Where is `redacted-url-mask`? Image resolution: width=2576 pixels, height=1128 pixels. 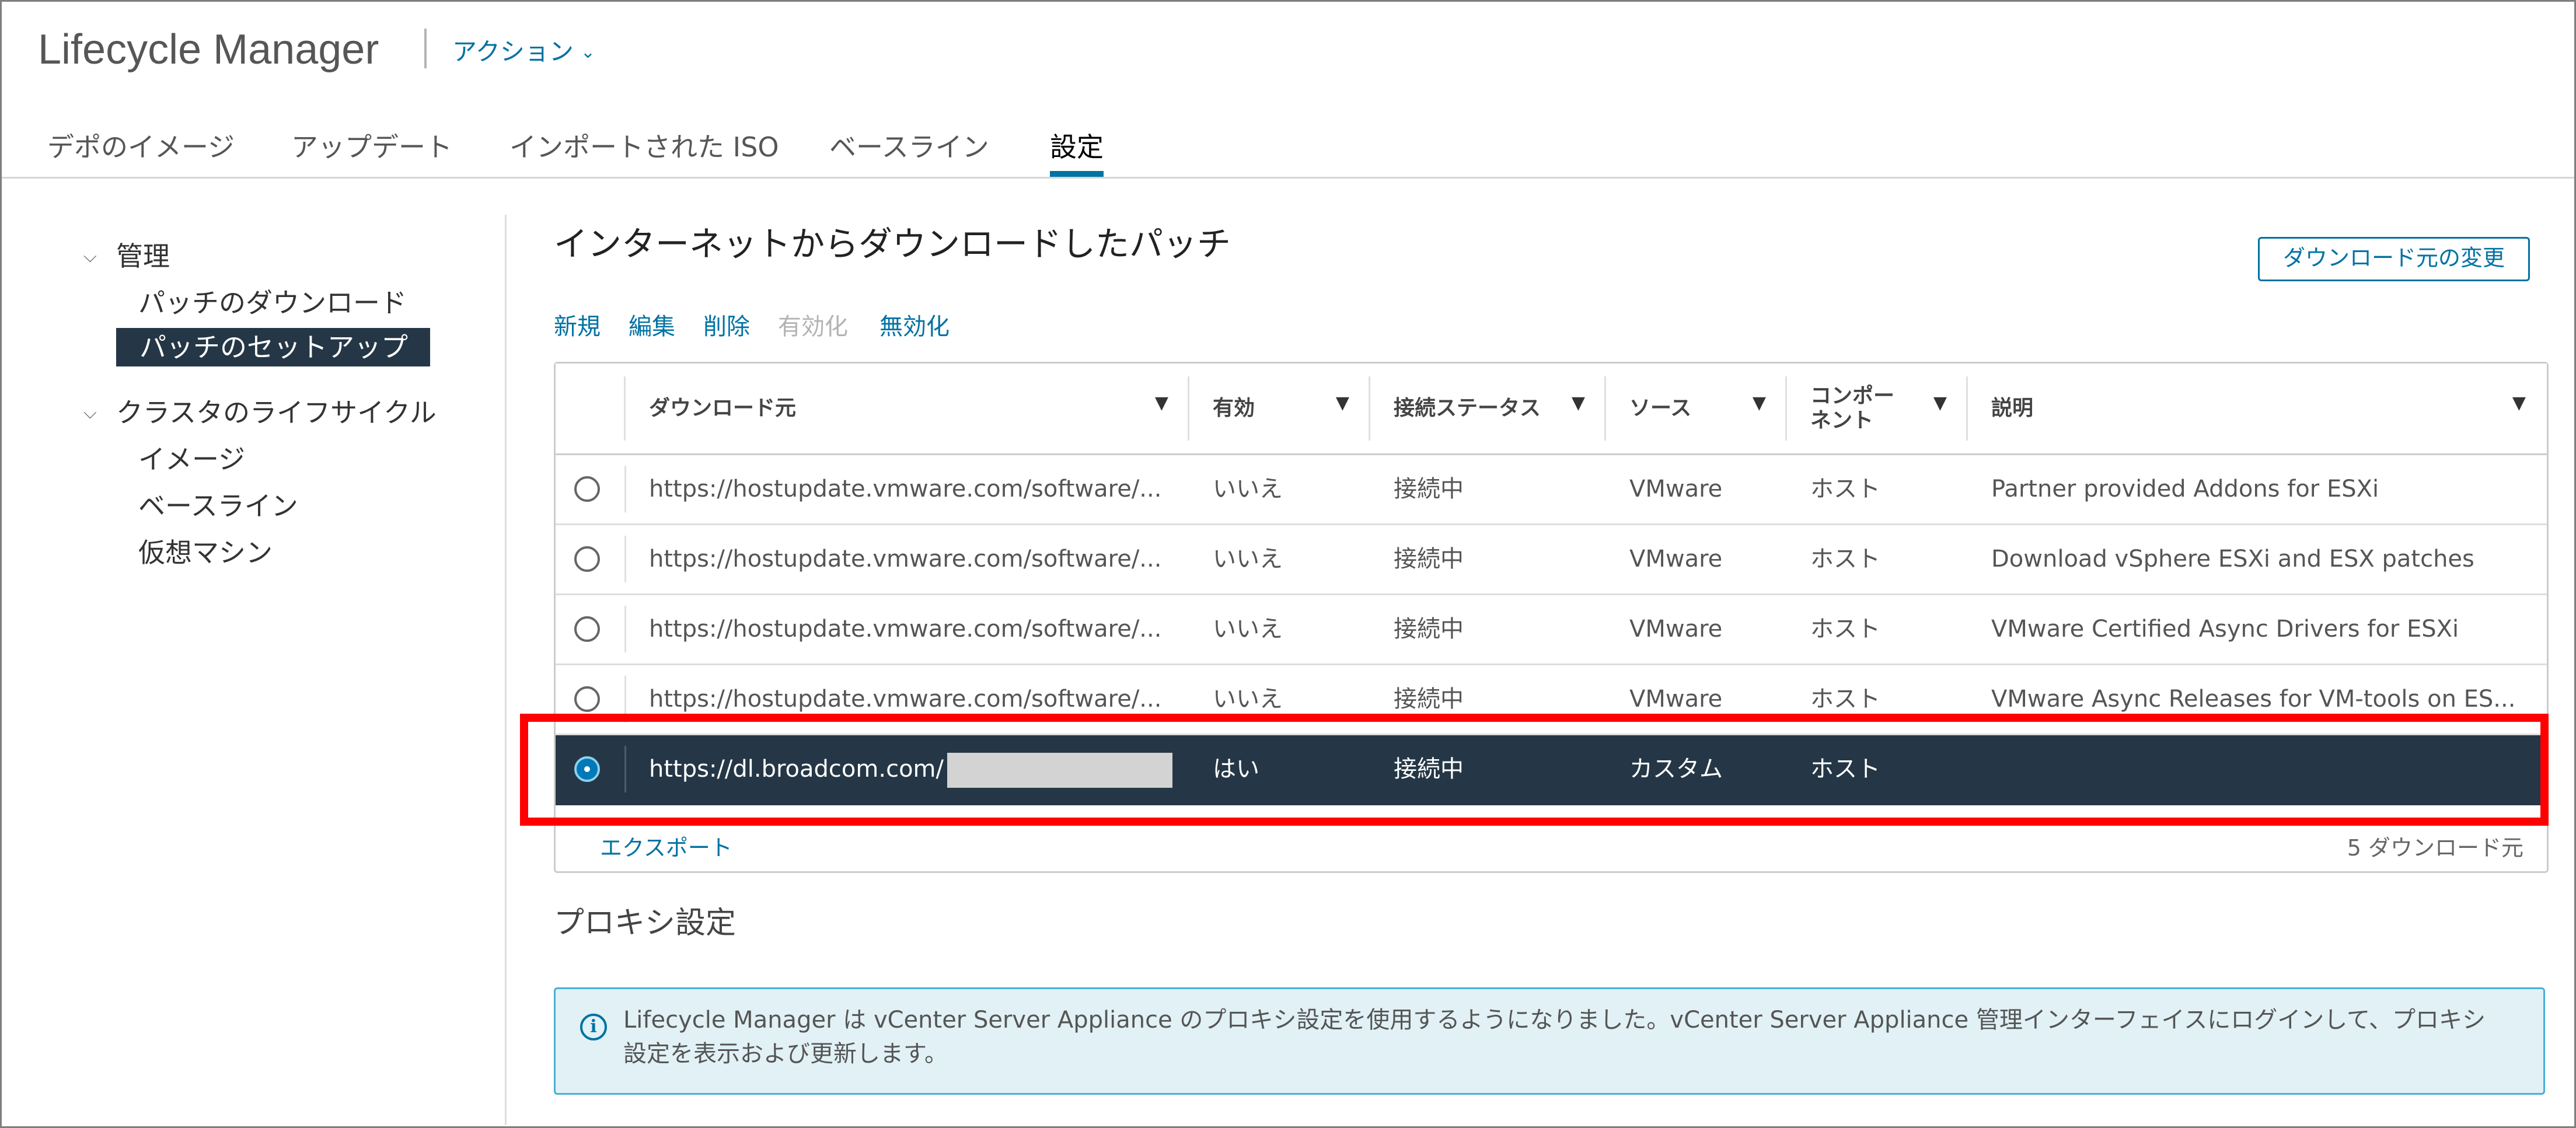 redacted-url-mask is located at coordinates (1059, 771).